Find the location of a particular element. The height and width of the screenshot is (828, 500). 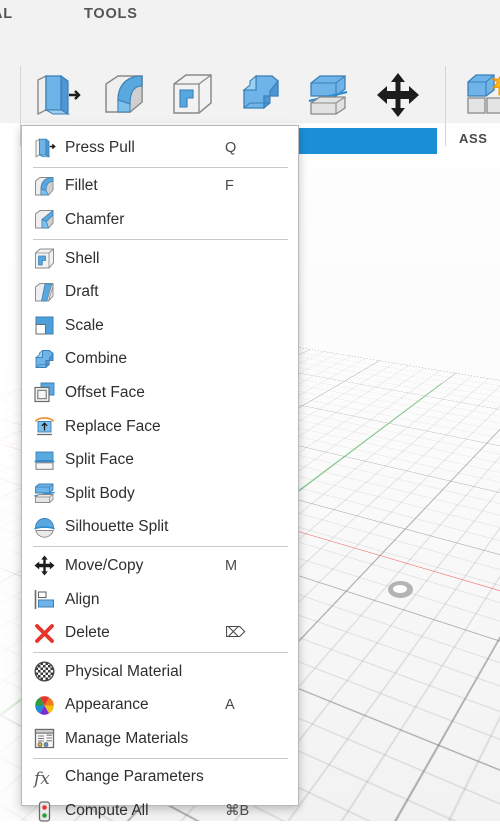

menu-item-fillet: Fillet F is located at coordinates (160, 187).